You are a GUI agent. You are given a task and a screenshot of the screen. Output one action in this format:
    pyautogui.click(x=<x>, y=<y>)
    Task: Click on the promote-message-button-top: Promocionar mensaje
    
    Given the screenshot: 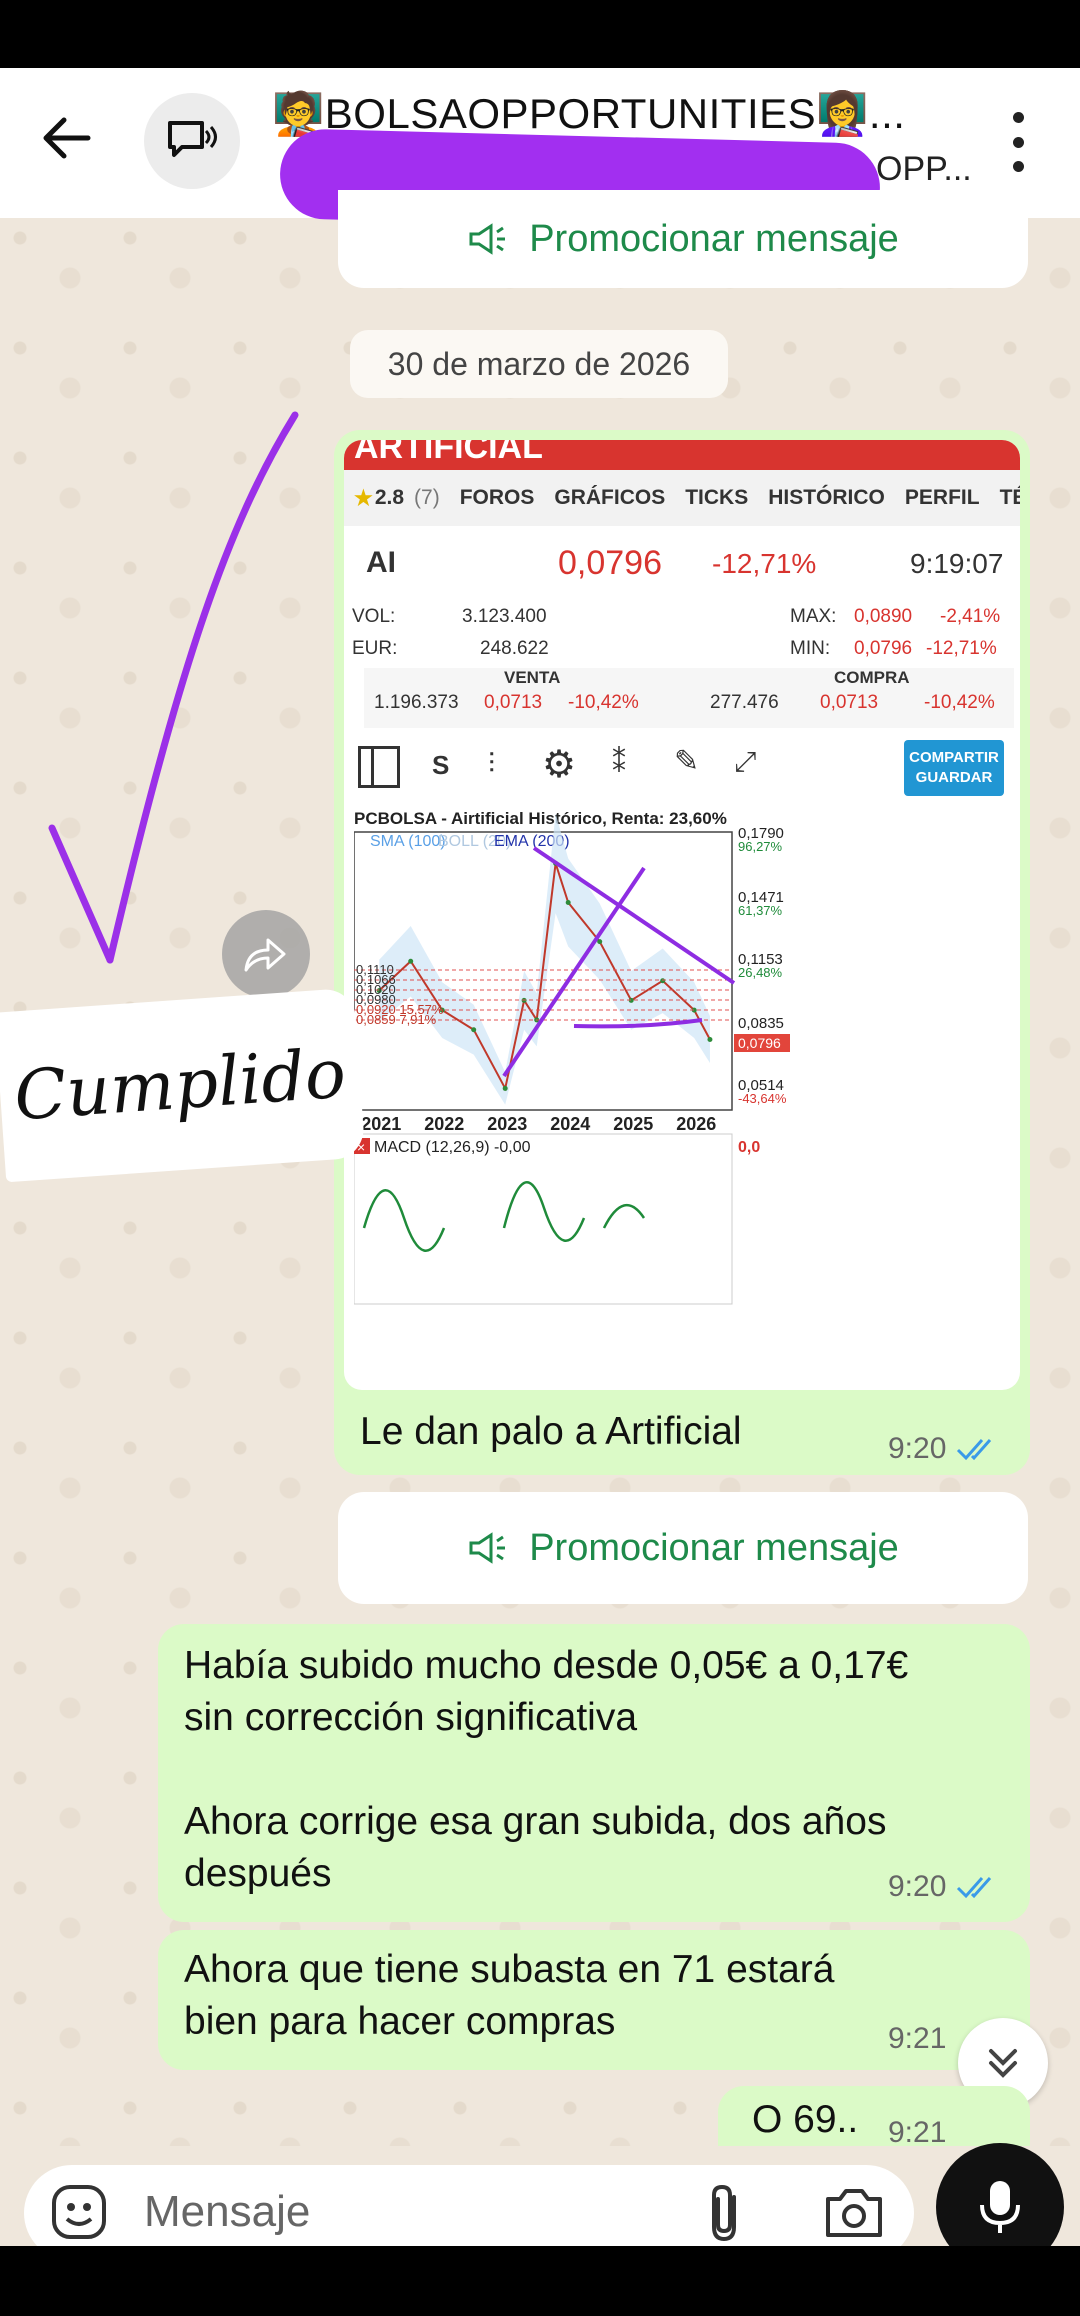 What is the action you would take?
    pyautogui.click(x=683, y=239)
    